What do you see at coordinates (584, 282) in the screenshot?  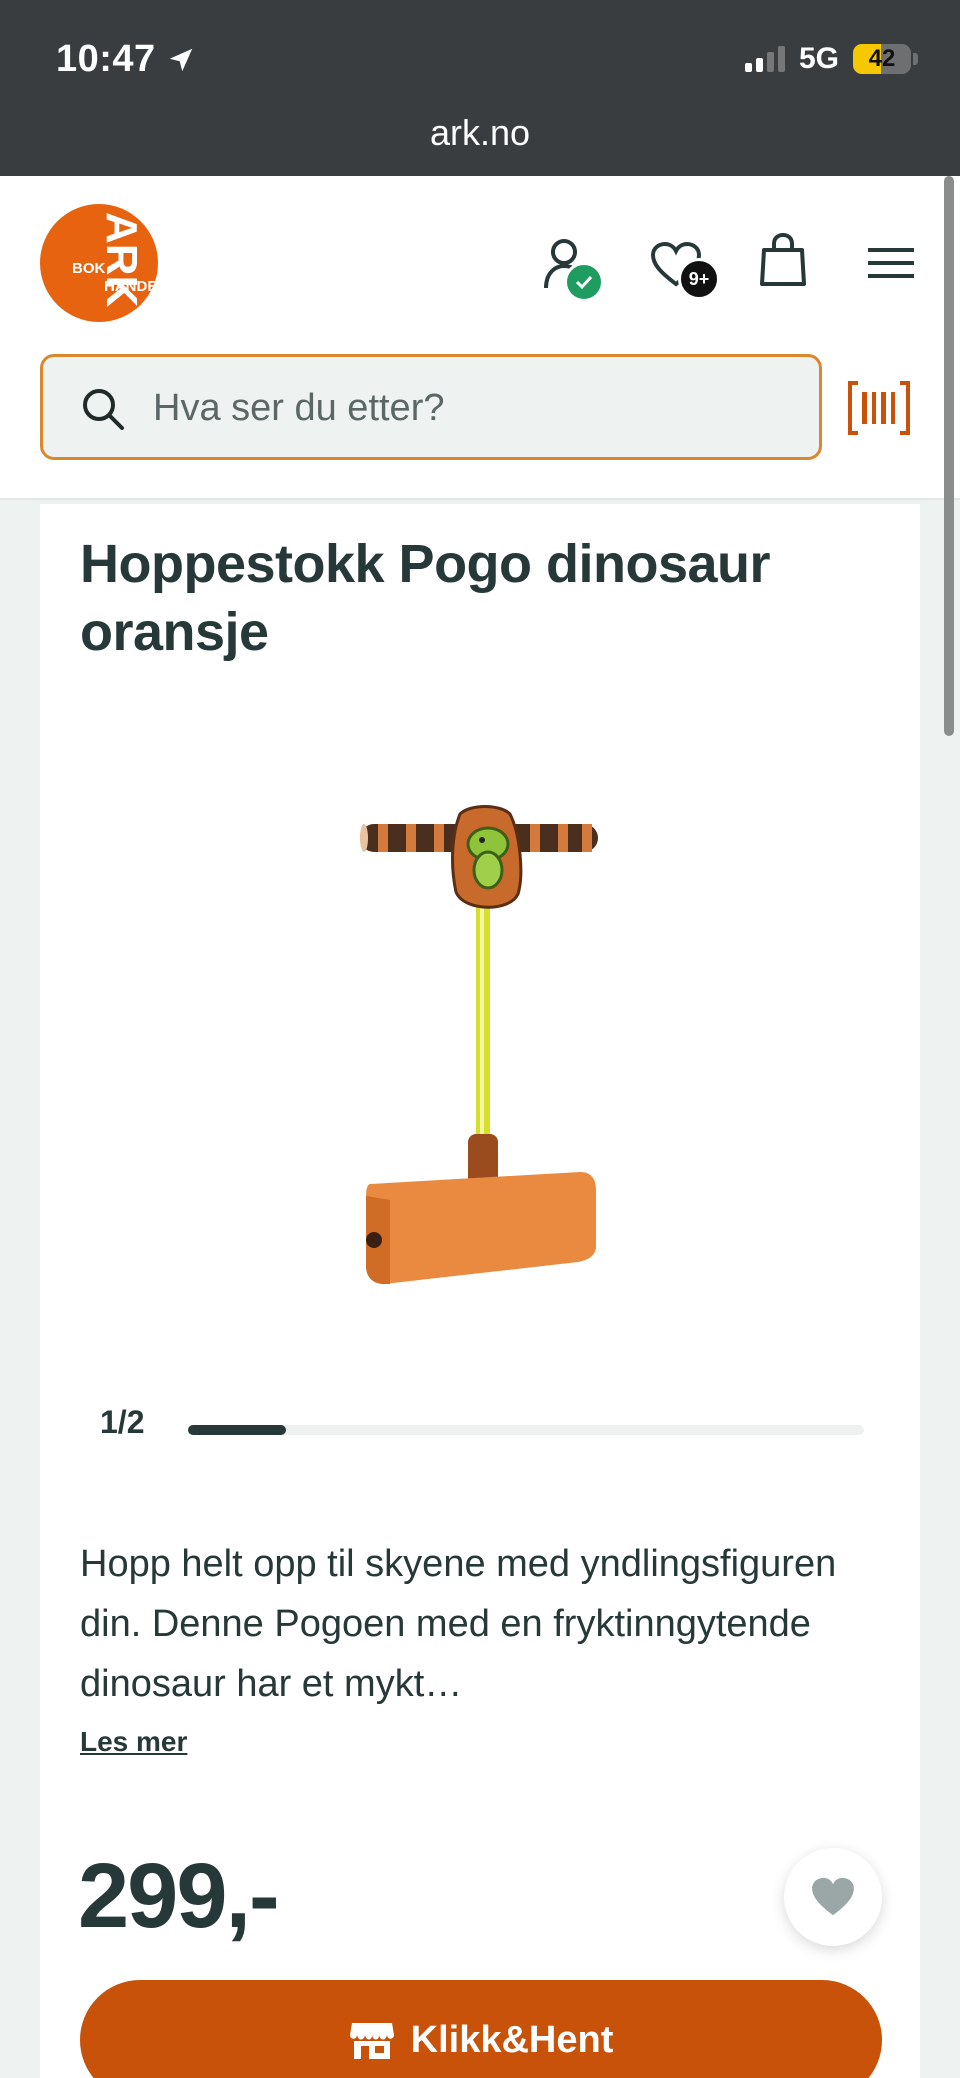 I see `logged-in-check-icon` at bounding box center [584, 282].